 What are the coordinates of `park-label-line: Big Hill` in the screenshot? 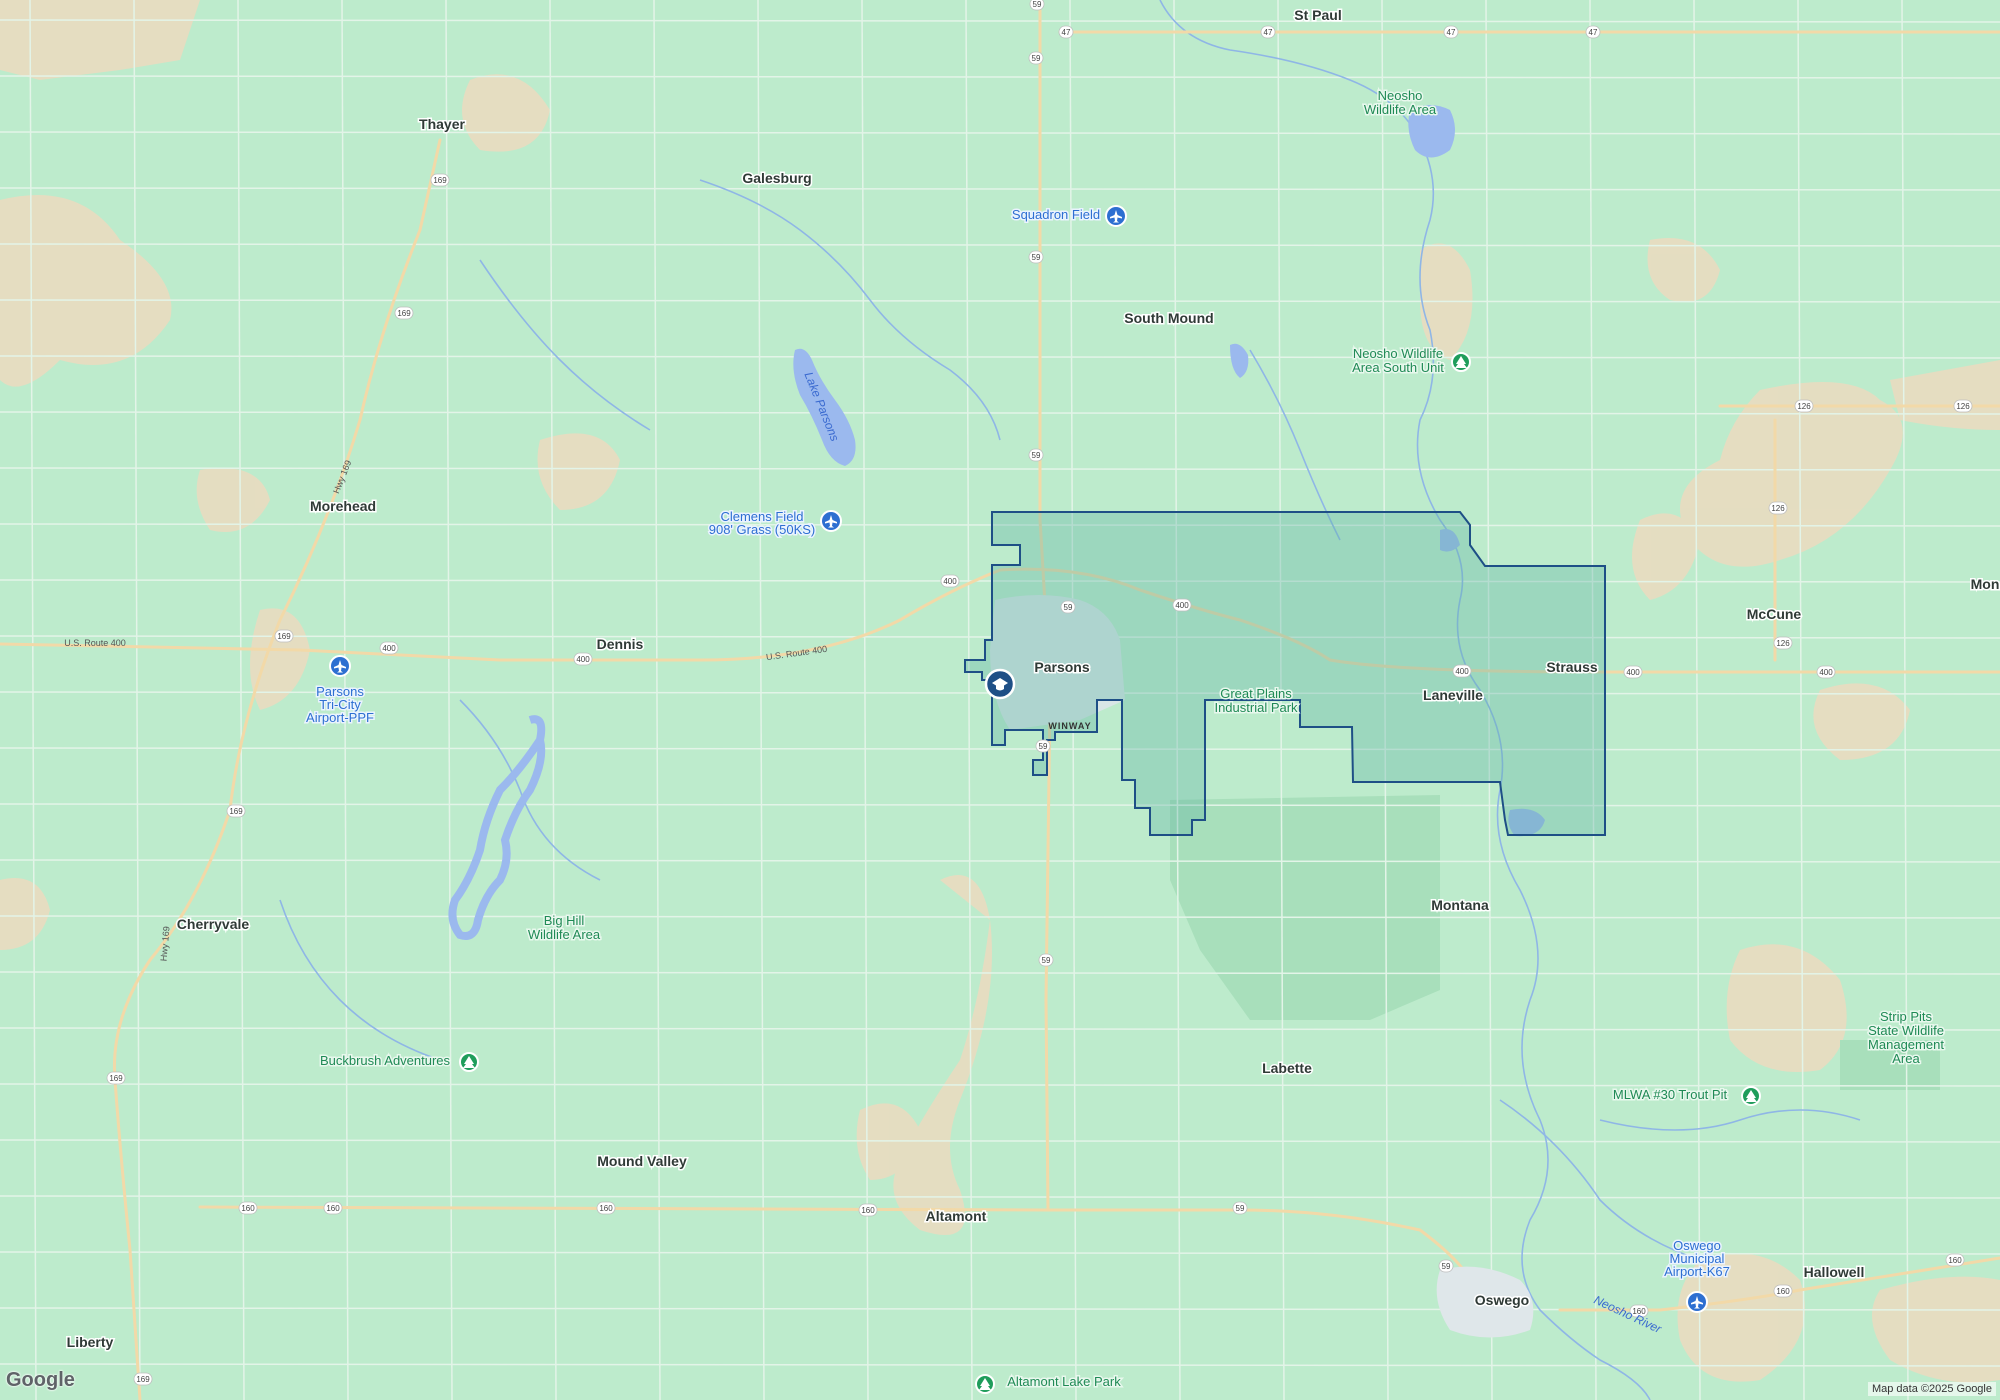 It's located at (564, 920).